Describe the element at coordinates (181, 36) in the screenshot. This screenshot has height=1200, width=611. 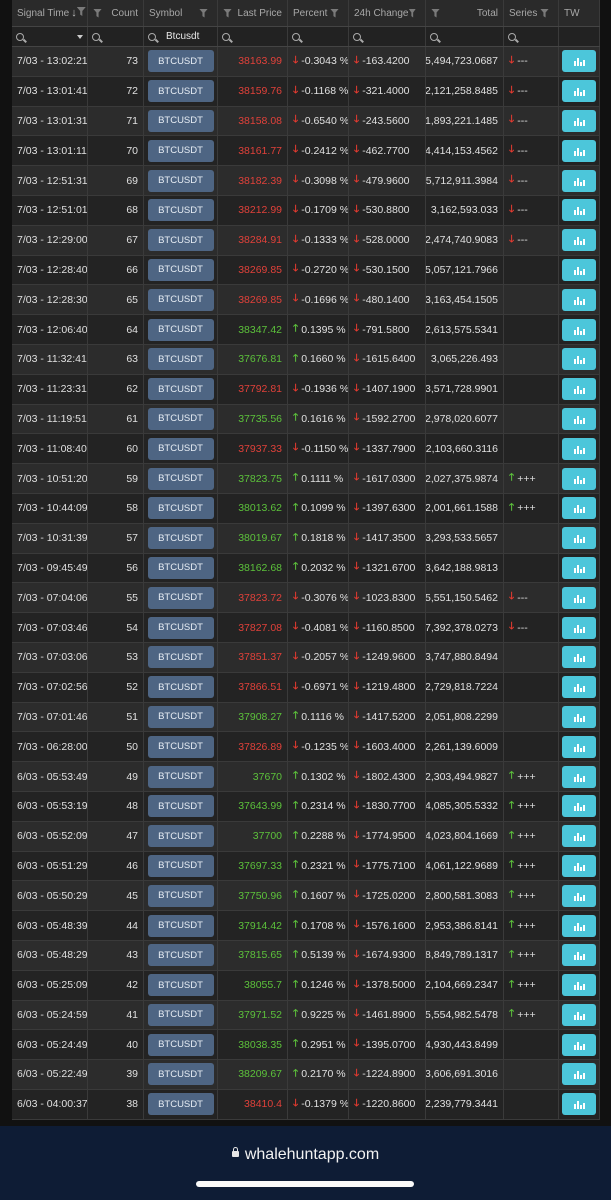
I see `symbol-filter-input: Btcusdt` at that location.